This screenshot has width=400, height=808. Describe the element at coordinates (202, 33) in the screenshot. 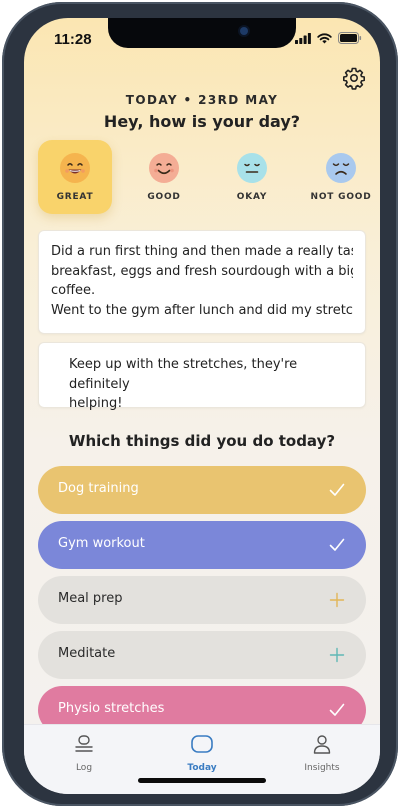

I see `notch` at that location.